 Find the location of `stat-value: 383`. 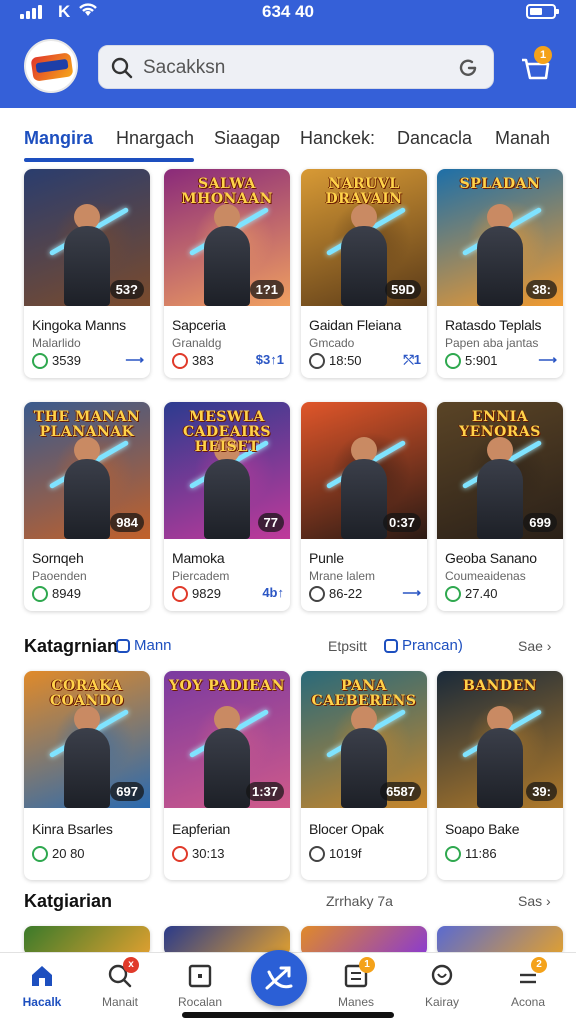

stat-value: 383 is located at coordinates (203, 360).